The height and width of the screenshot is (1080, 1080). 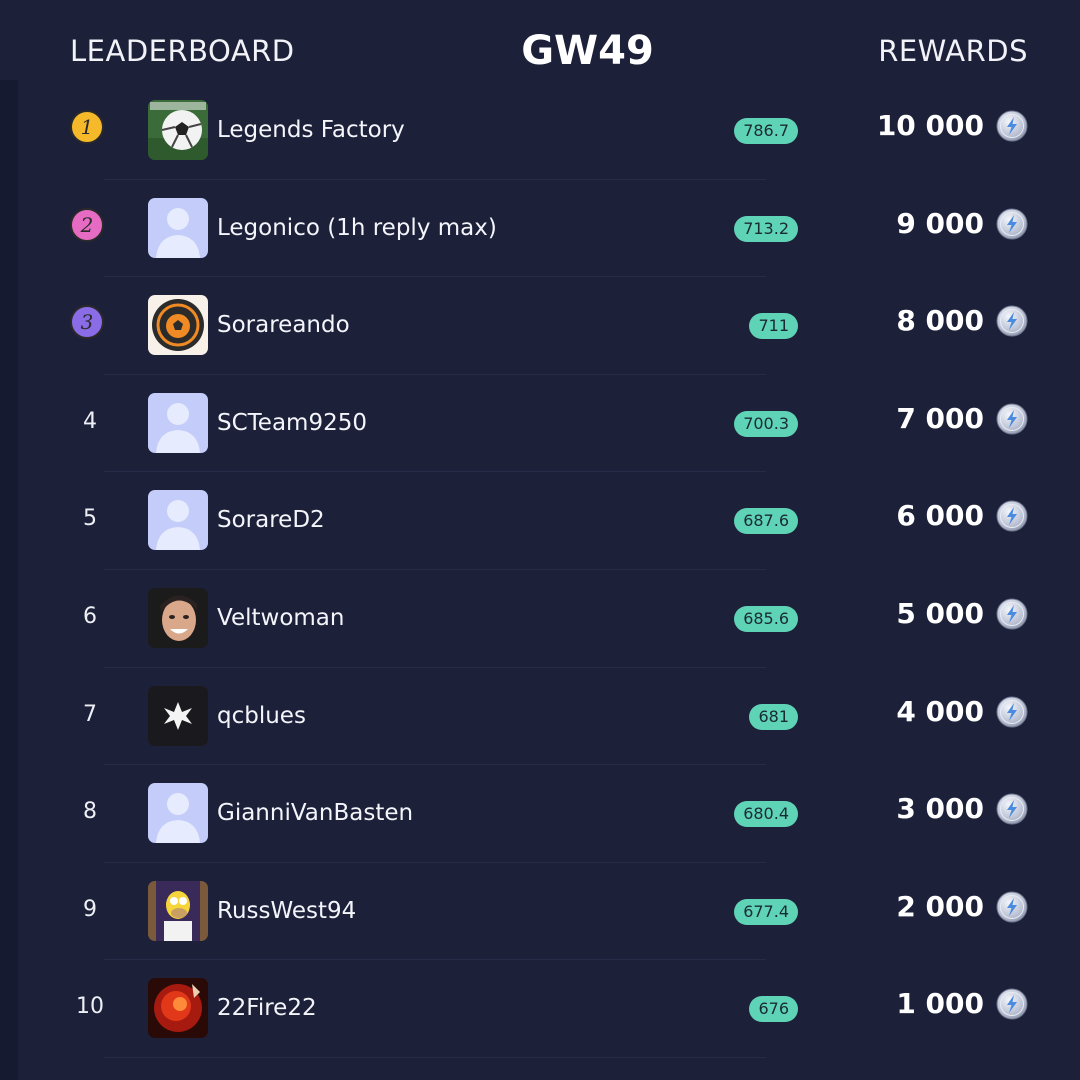 I want to click on rank-number: 5, so click(x=90, y=519).